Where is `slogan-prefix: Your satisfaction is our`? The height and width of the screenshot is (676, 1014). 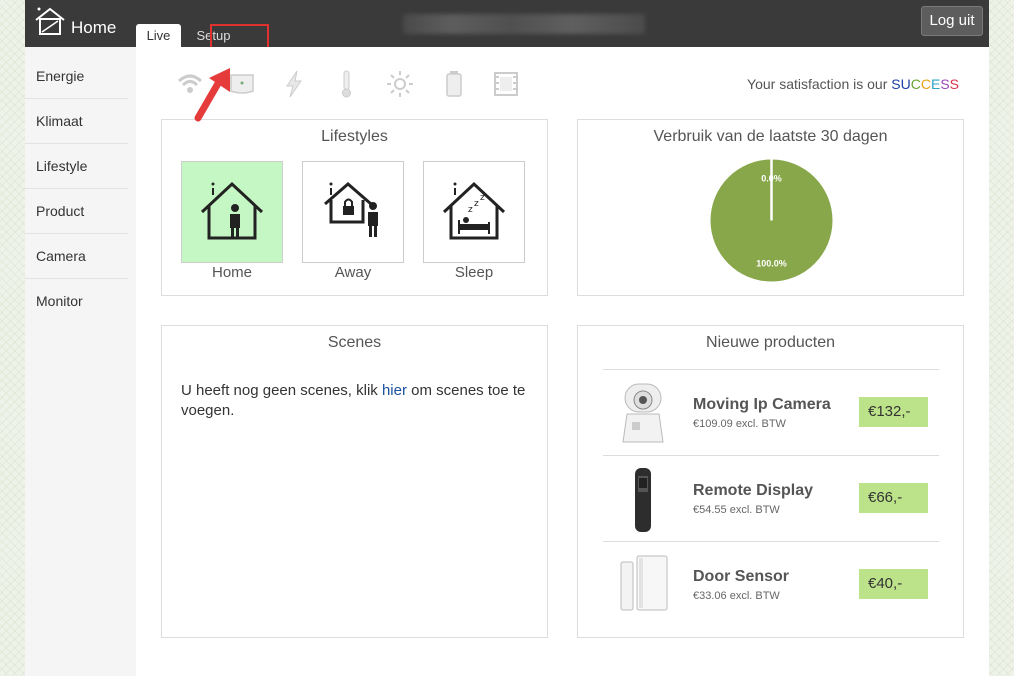
slogan-prefix: Your satisfaction is our is located at coordinates (819, 84).